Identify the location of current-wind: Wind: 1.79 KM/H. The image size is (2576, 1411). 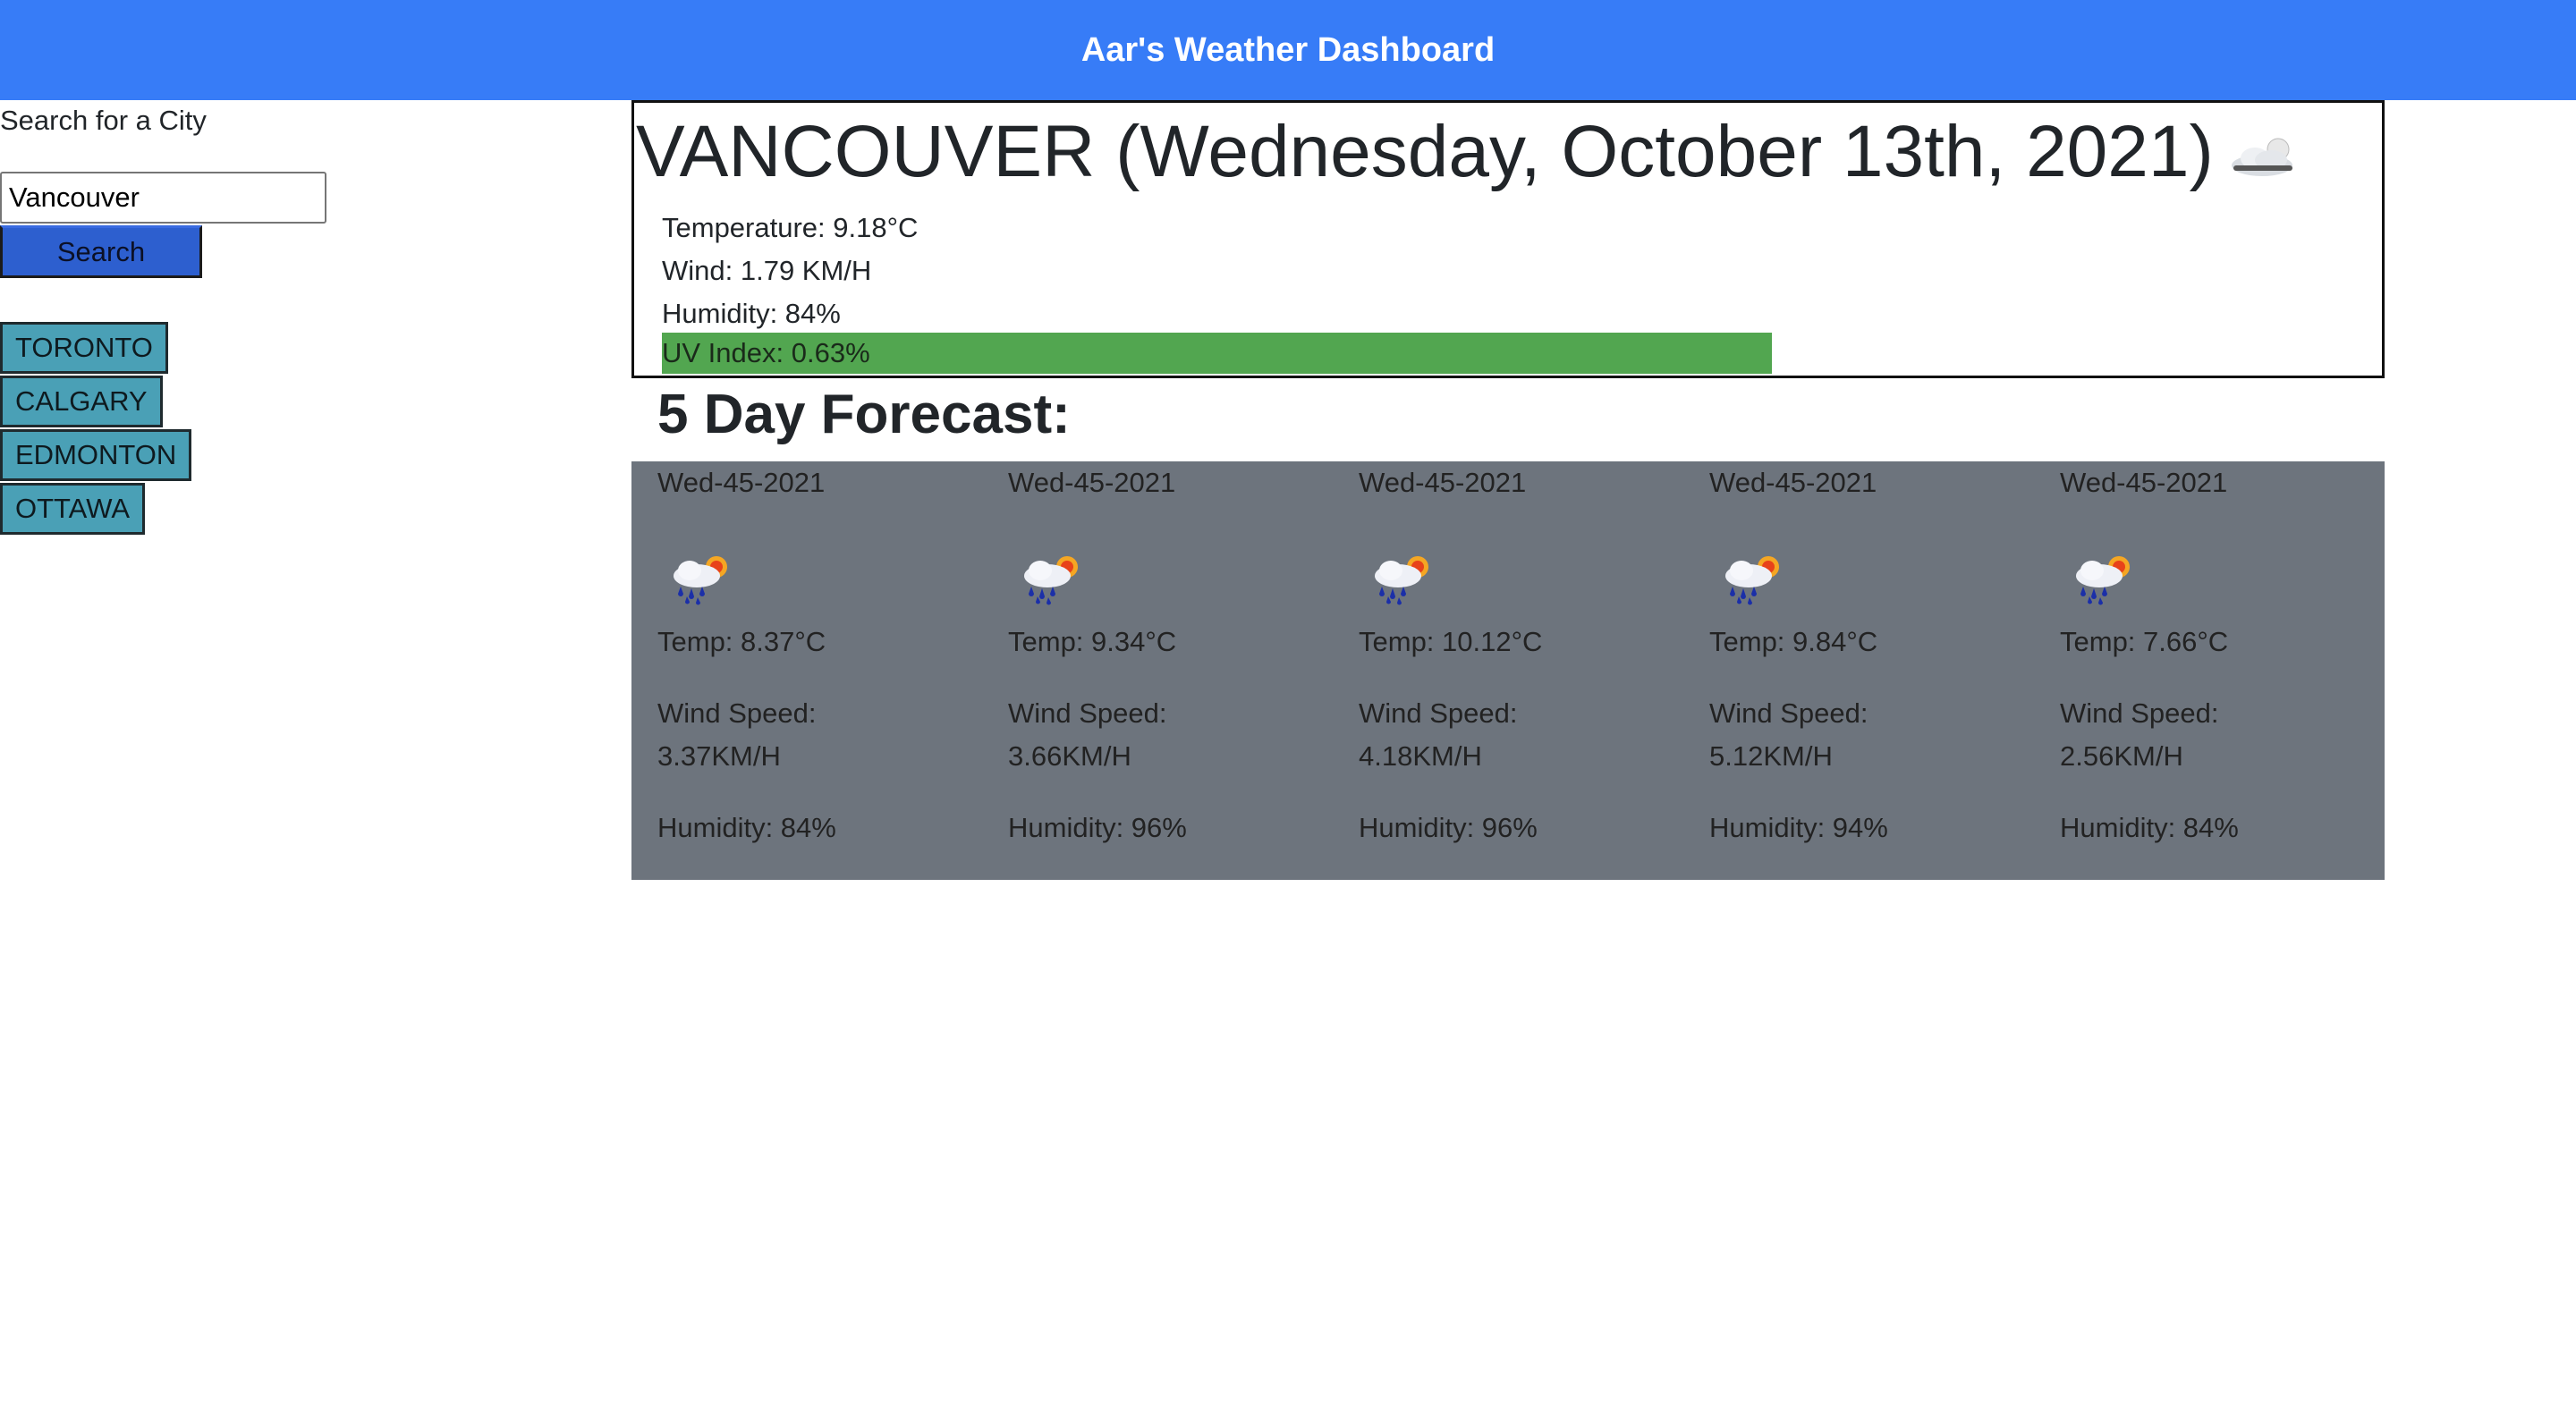
(767, 270).